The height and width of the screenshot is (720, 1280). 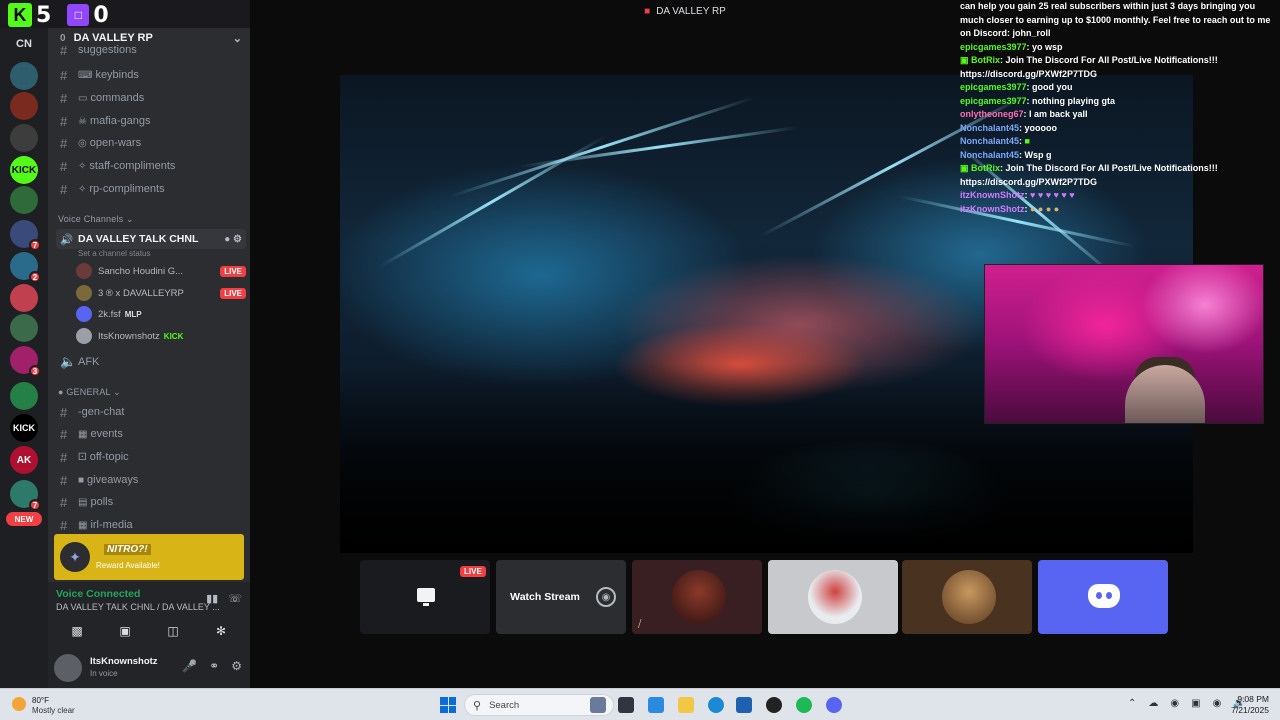 I want to click on taskbar-clock: 9:08 PM 7/21/2025, so click(x=1247, y=705).